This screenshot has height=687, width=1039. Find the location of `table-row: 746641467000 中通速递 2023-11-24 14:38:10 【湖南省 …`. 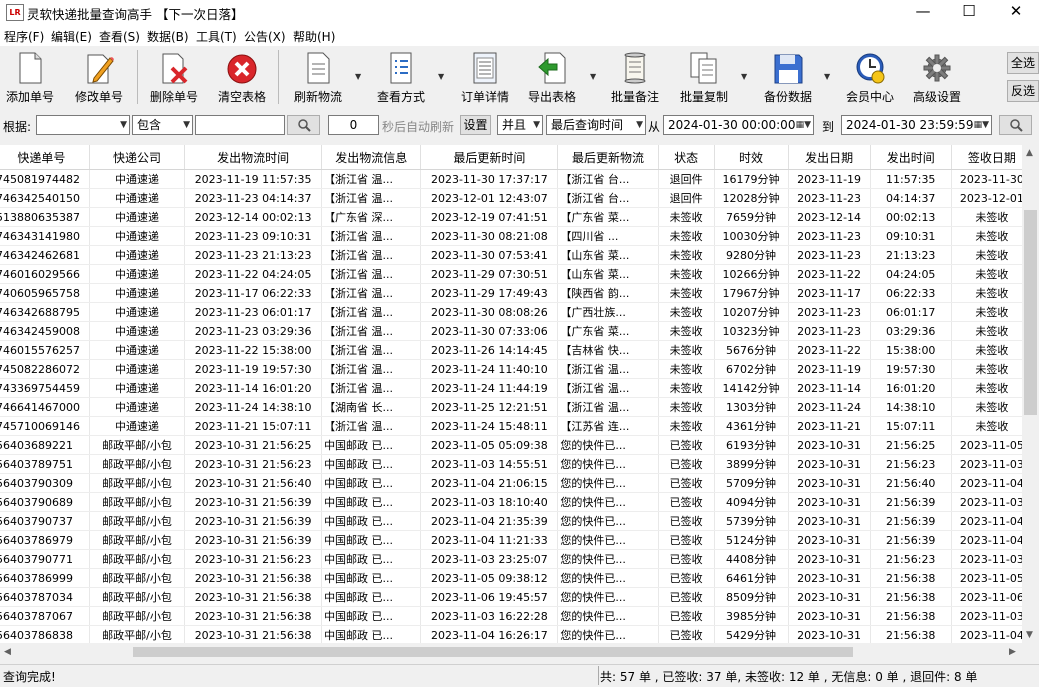

table-row: 746641467000 中通速递 2023-11-24 14:38:10 【湖南省 … is located at coordinates (511, 407).